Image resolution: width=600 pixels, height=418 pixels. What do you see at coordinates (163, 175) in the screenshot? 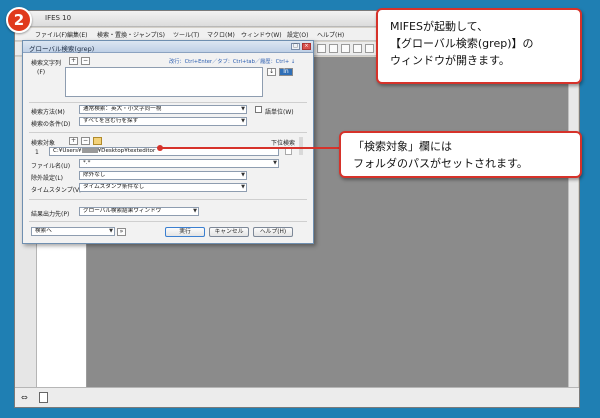
I see `exclude-select: 除外なし ▼` at bounding box center [163, 175].